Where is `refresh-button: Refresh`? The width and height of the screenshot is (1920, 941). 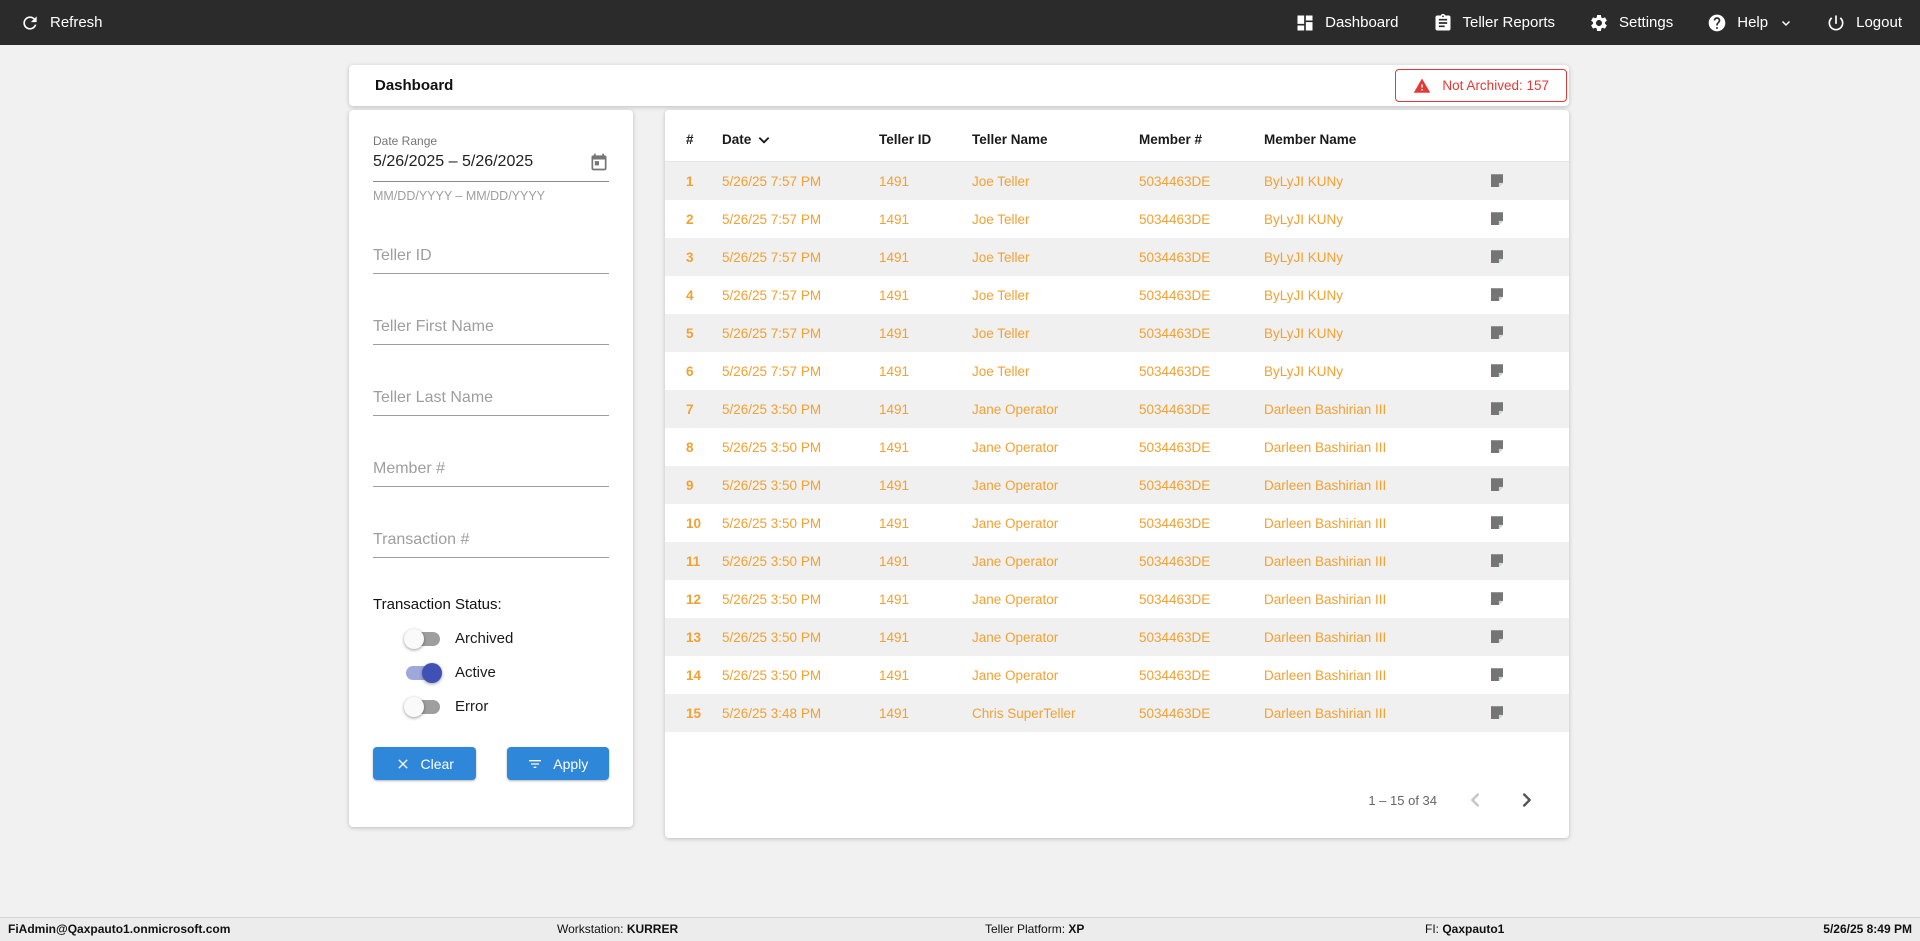 refresh-button: Refresh is located at coordinates (61, 23).